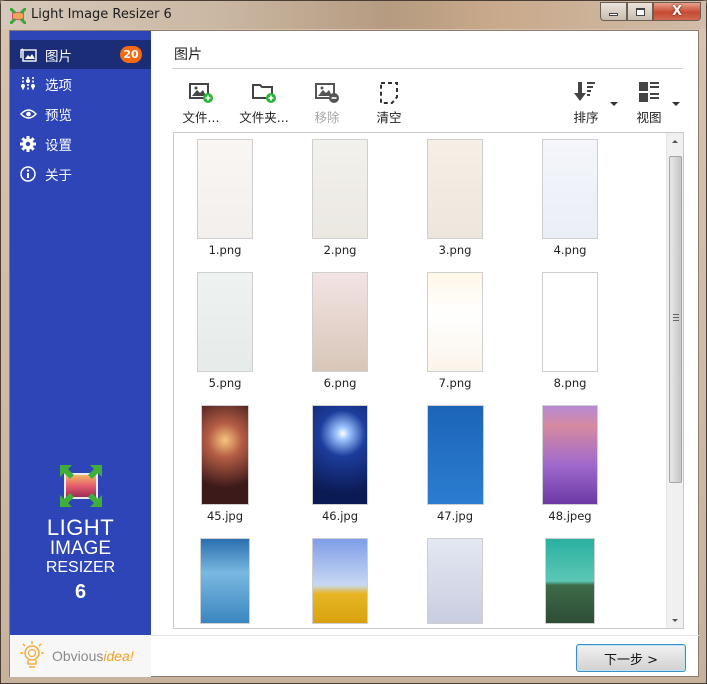 This screenshot has height=684, width=707. I want to click on sidebar-item-preview: 预览, so click(80, 113).